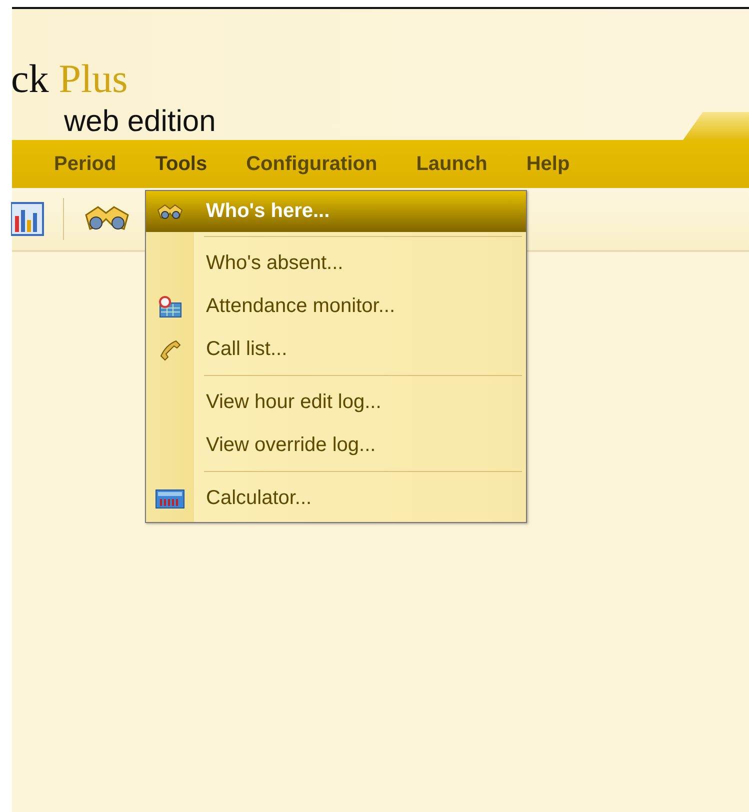 The width and height of the screenshot is (749, 812). What do you see at coordinates (312, 164) in the screenshot?
I see `menu-item: Configuration` at bounding box center [312, 164].